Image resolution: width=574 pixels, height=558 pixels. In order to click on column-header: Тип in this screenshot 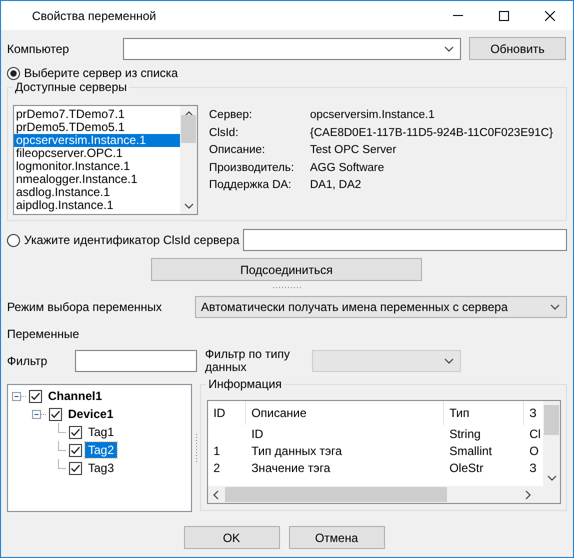, I will do `click(484, 413)`.